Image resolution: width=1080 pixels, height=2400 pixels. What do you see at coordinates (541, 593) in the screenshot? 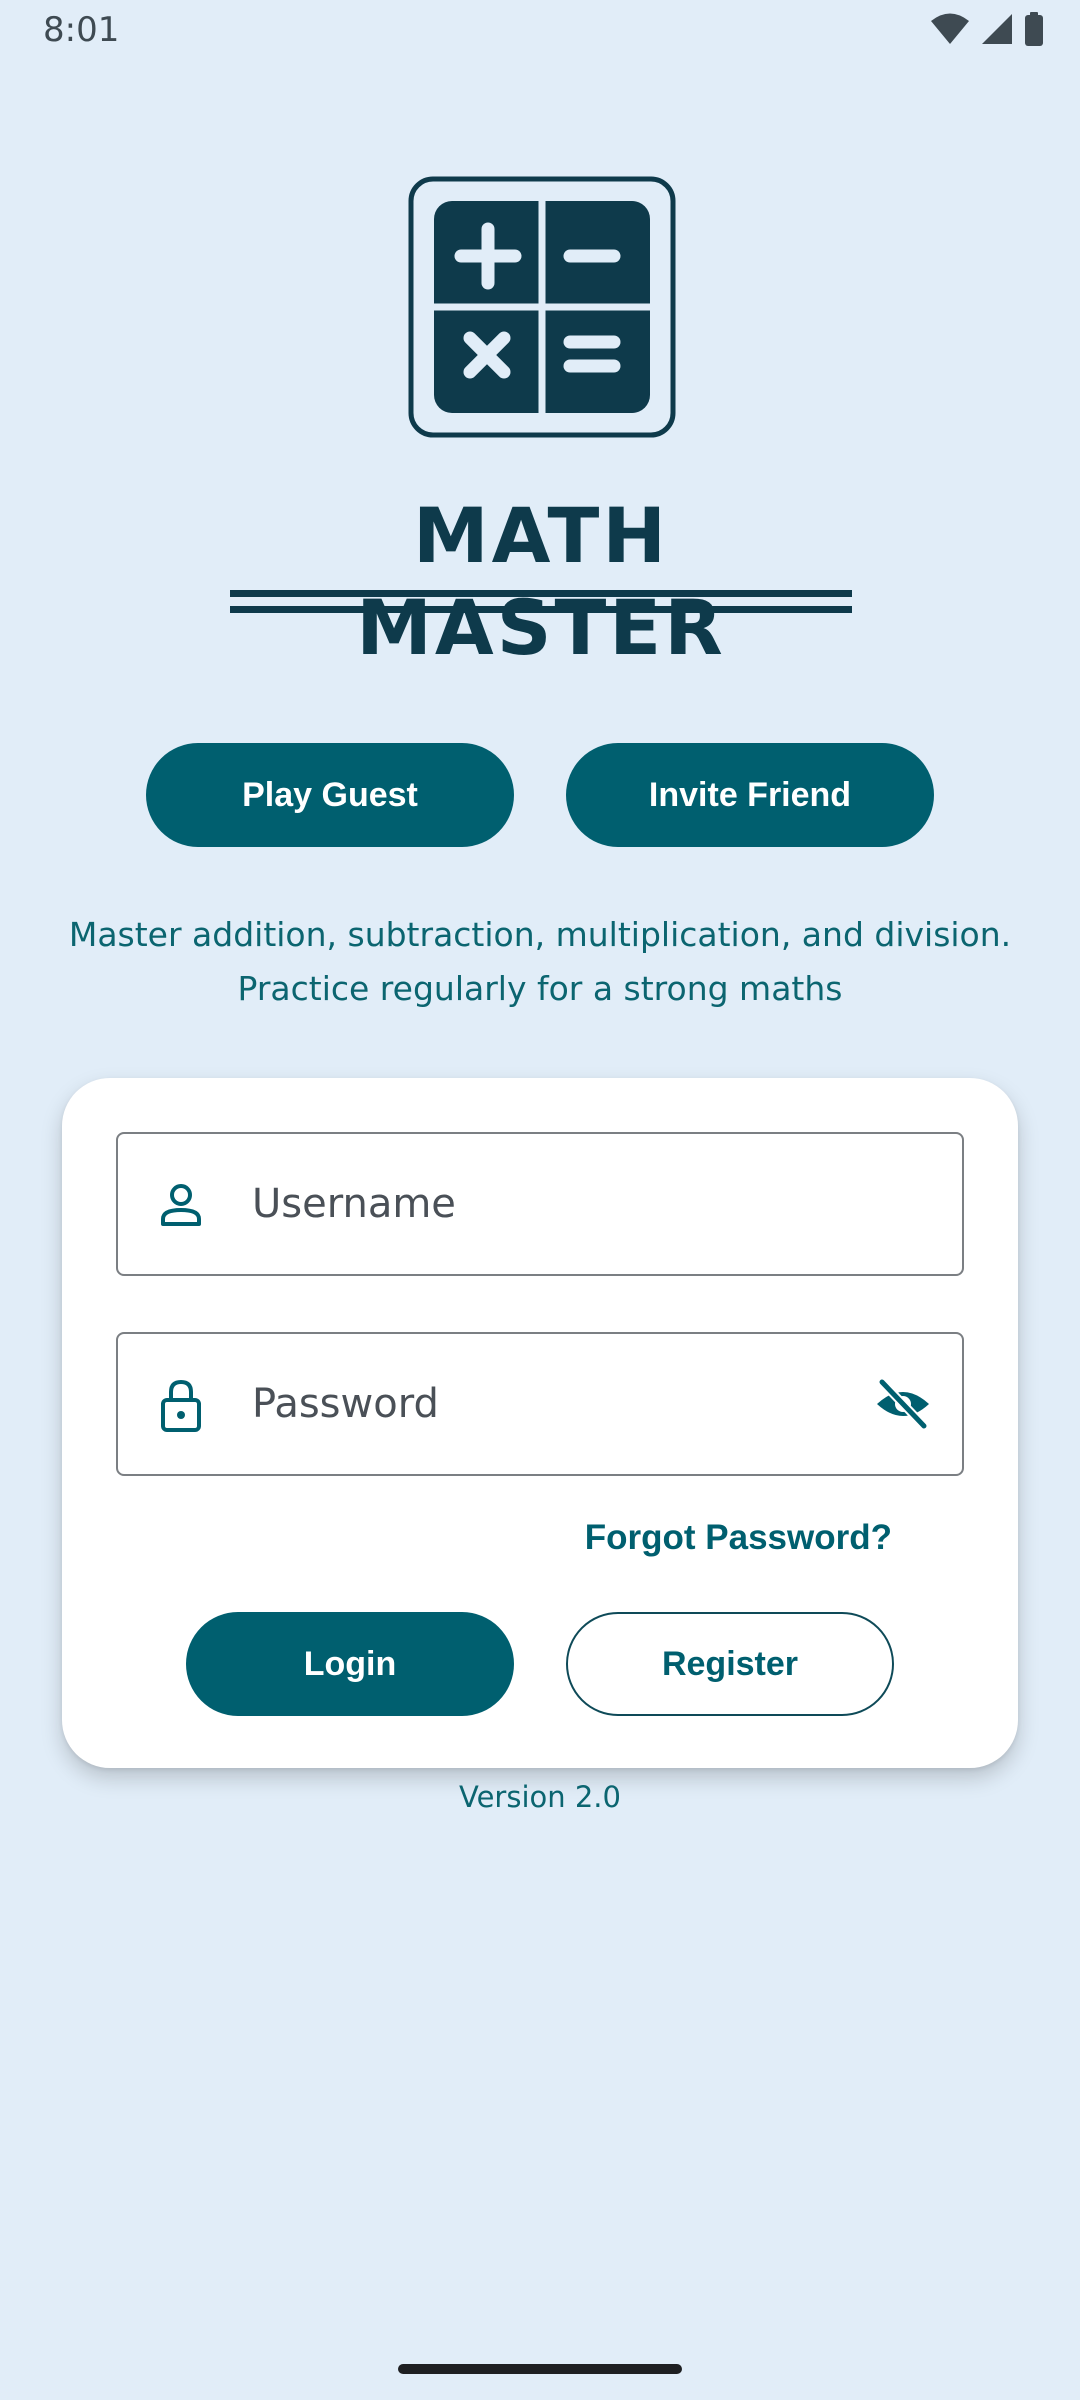
I see `title-underline-top` at bounding box center [541, 593].